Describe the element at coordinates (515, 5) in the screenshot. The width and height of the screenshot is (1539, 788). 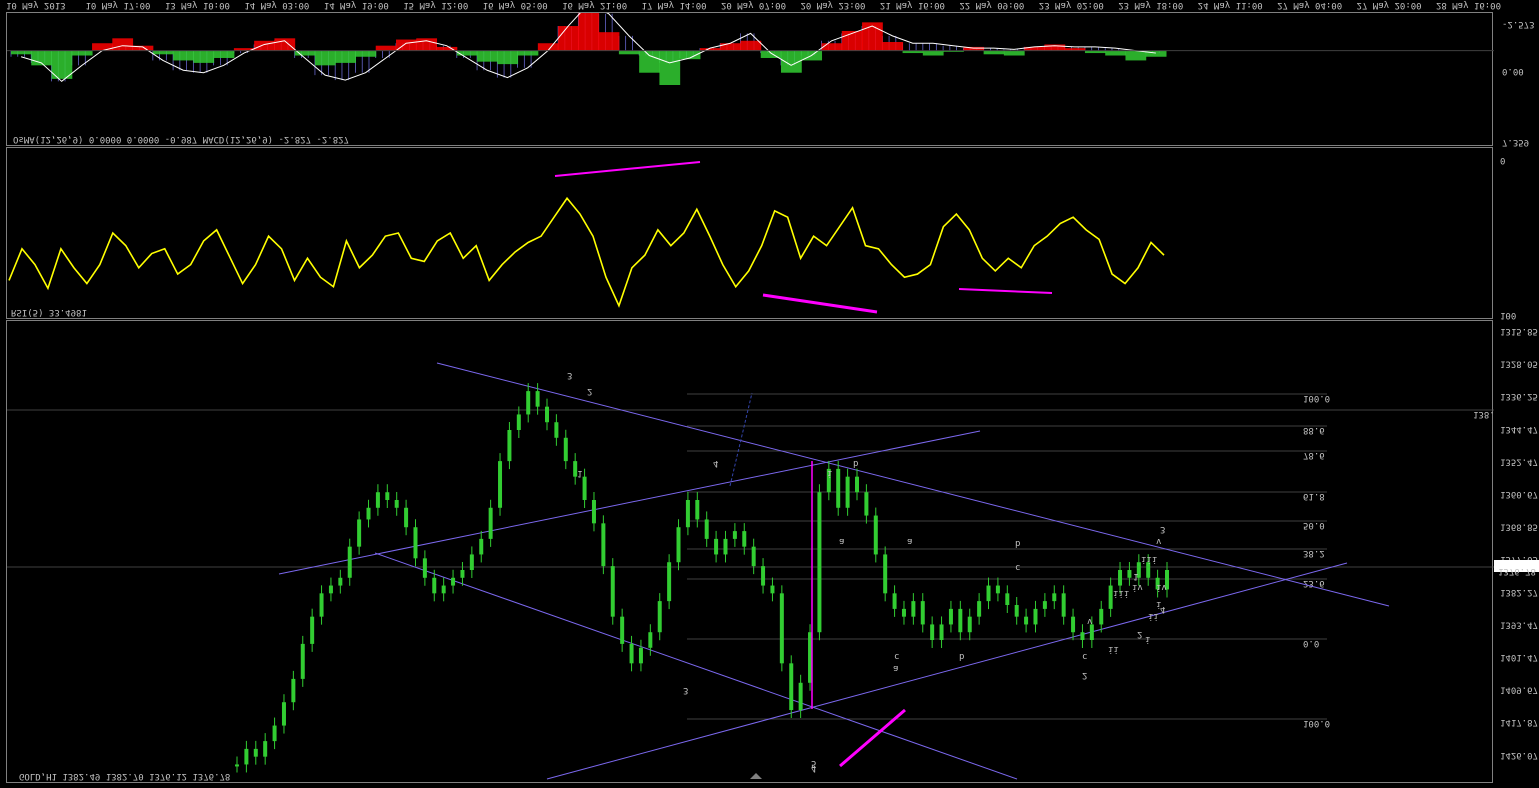
I see `time-label: 16 May 05:00` at that location.